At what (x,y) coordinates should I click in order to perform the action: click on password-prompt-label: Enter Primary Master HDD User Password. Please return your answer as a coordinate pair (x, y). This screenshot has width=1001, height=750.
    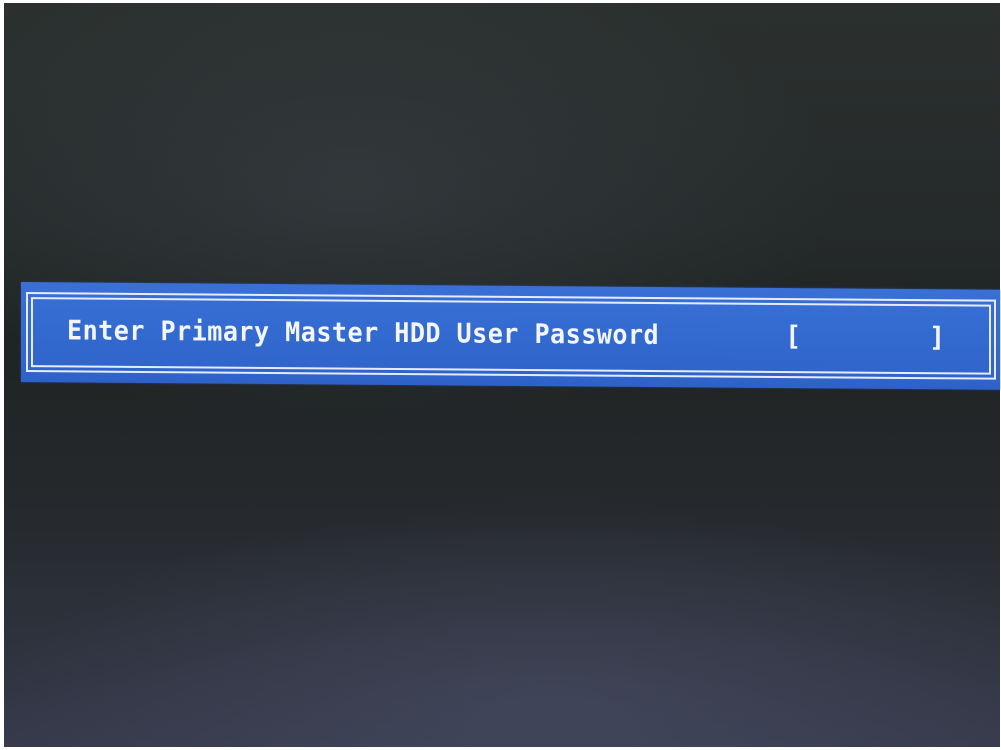
    Looking at the image, I should click on (363, 333).